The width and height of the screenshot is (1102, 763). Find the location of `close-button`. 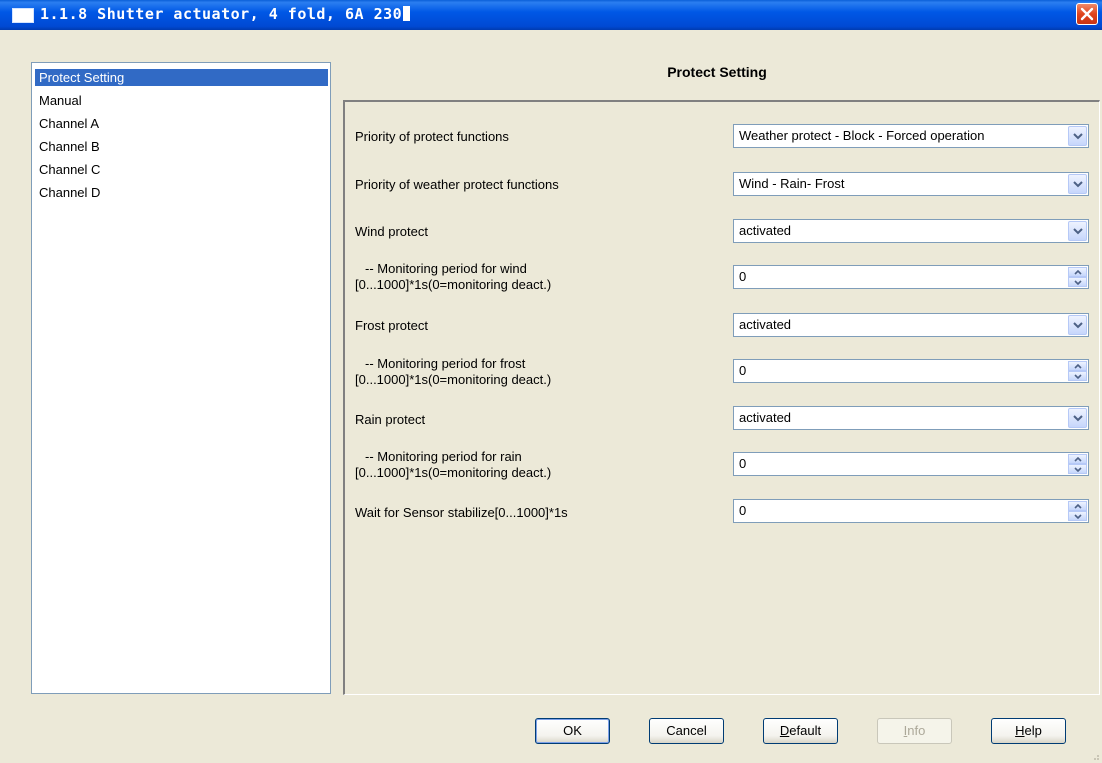

close-button is located at coordinates (1087, 14).